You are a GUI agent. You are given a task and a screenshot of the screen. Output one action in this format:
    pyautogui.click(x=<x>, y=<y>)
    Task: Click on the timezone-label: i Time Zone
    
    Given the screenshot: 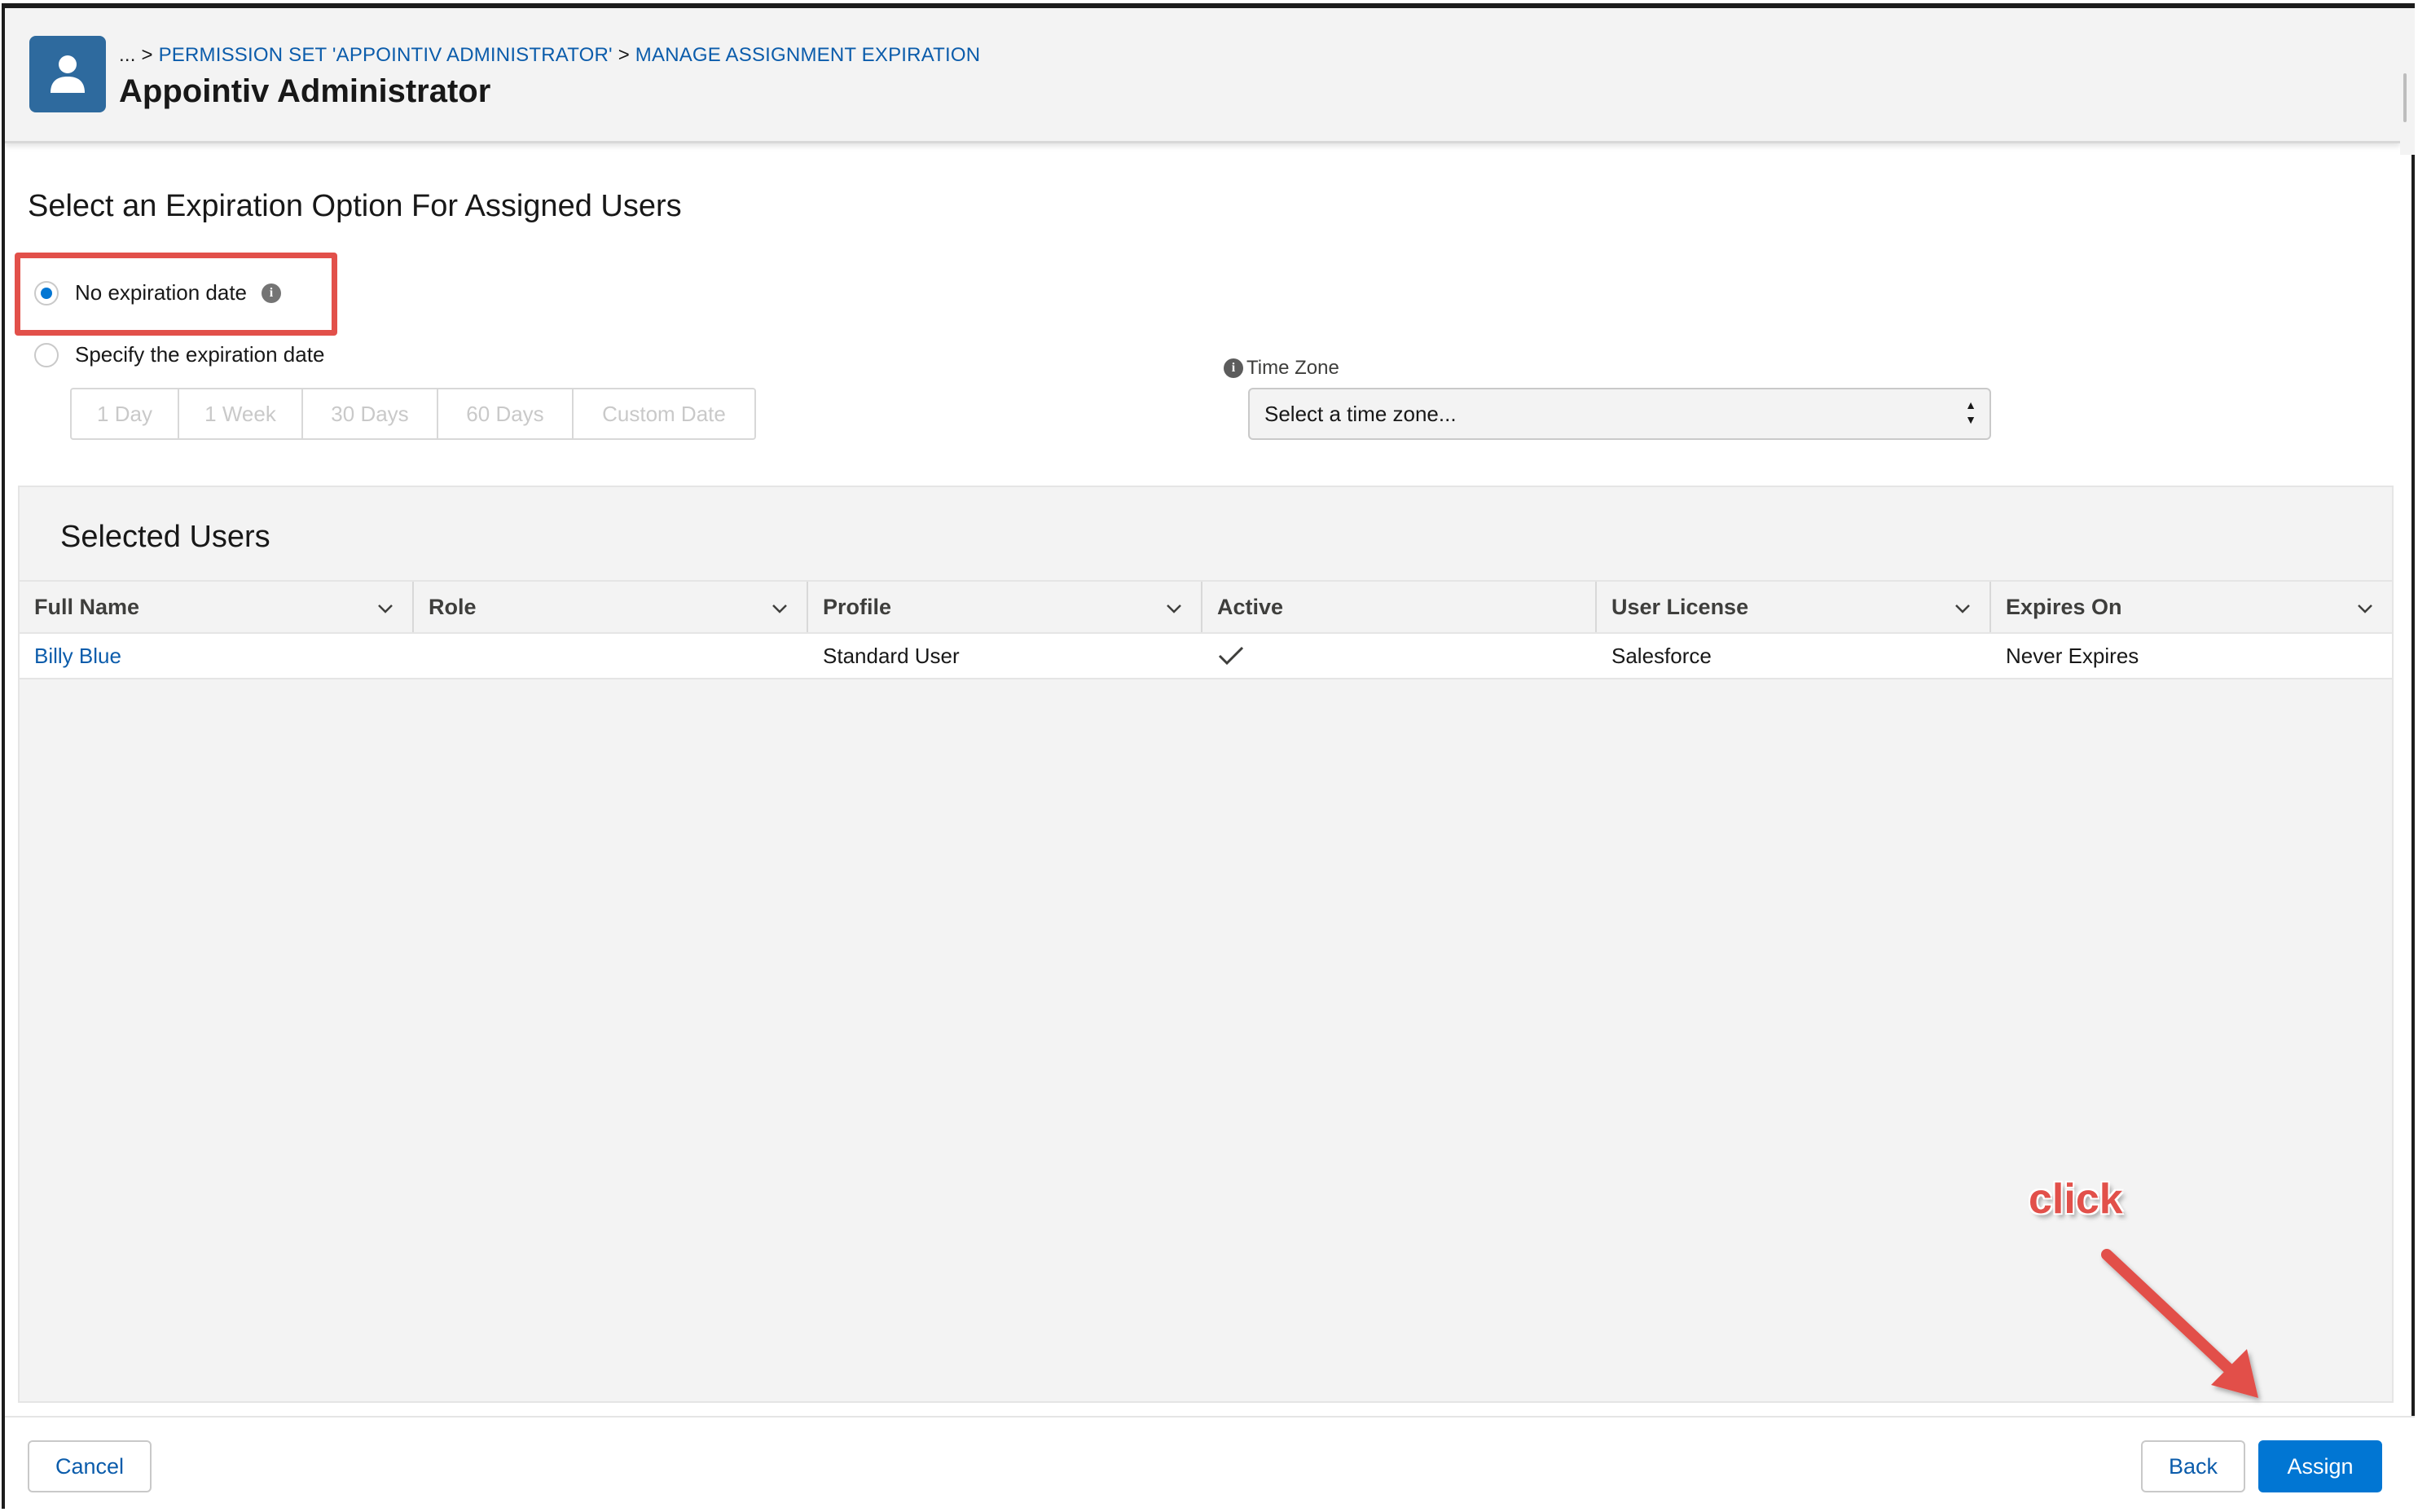 What is the action you would take?
    pyautogui.click(x=1281, y=368)
    